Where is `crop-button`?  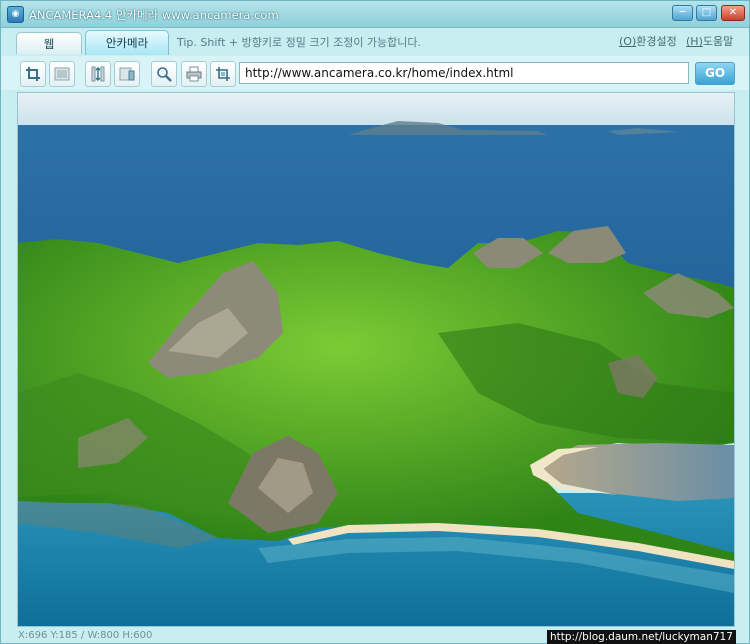 crop-button is located at coordinates (33, 74).